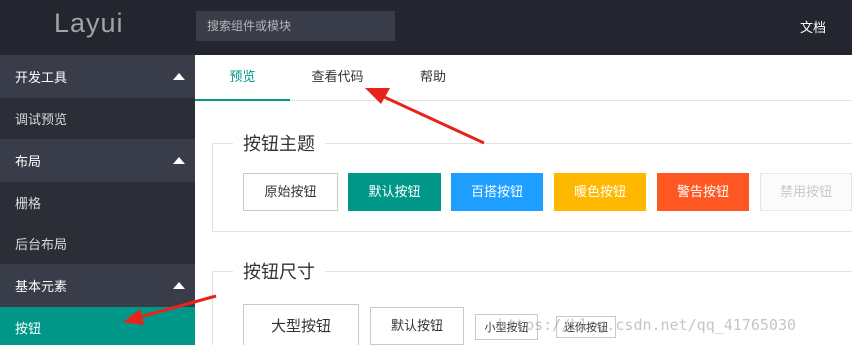 The width and height of the screenshot is (852, 345). I want to click on large-button: 大型按钮, so click(301, 324).